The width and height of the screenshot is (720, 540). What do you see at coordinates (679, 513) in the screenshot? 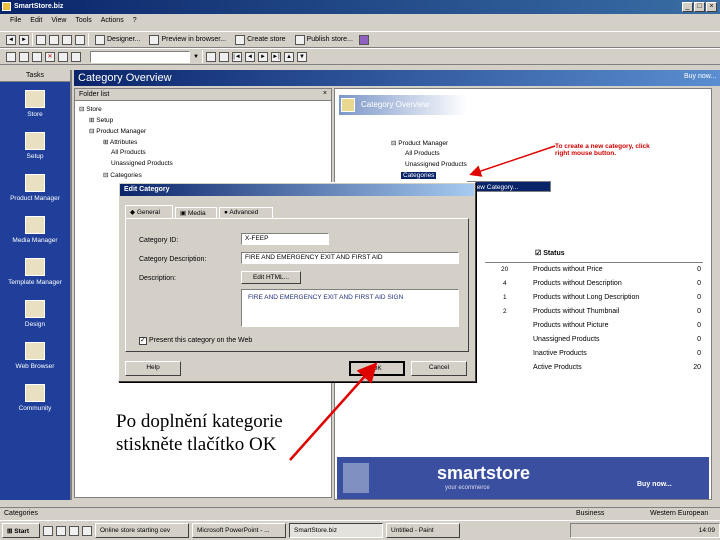
I see `status-bar-region: Western European` at bounding box center [679, 513].